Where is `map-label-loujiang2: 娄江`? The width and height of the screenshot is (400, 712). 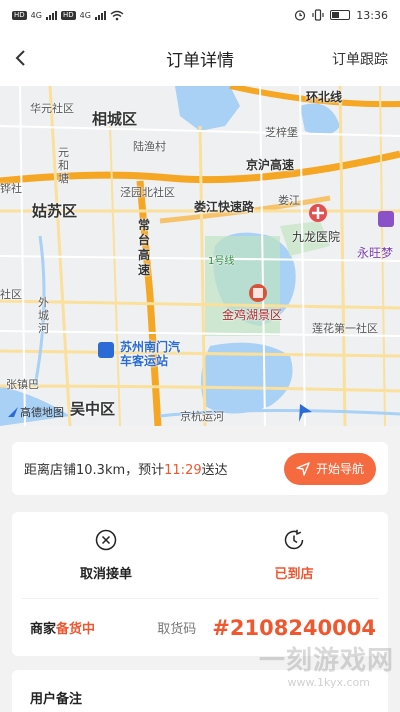 map-label-loujiang2: 娄江 is located at coordinates (289, 200).